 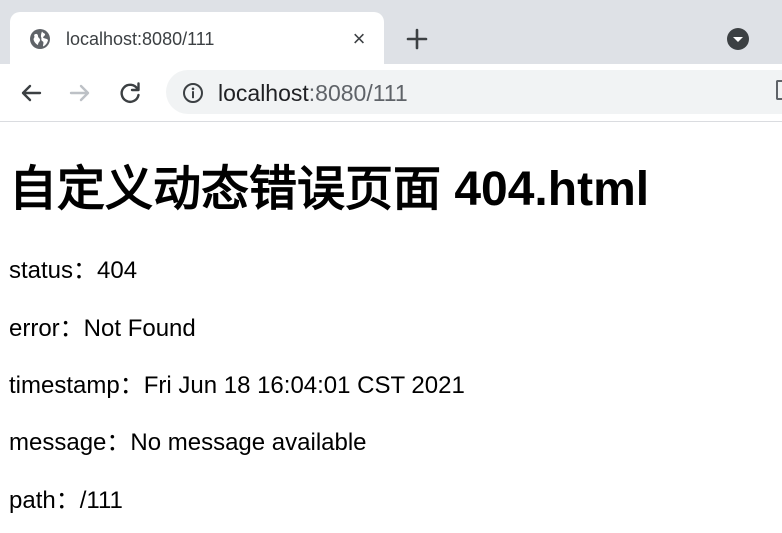 I want to click on tab-search-icon, so click(x=738, y=39).